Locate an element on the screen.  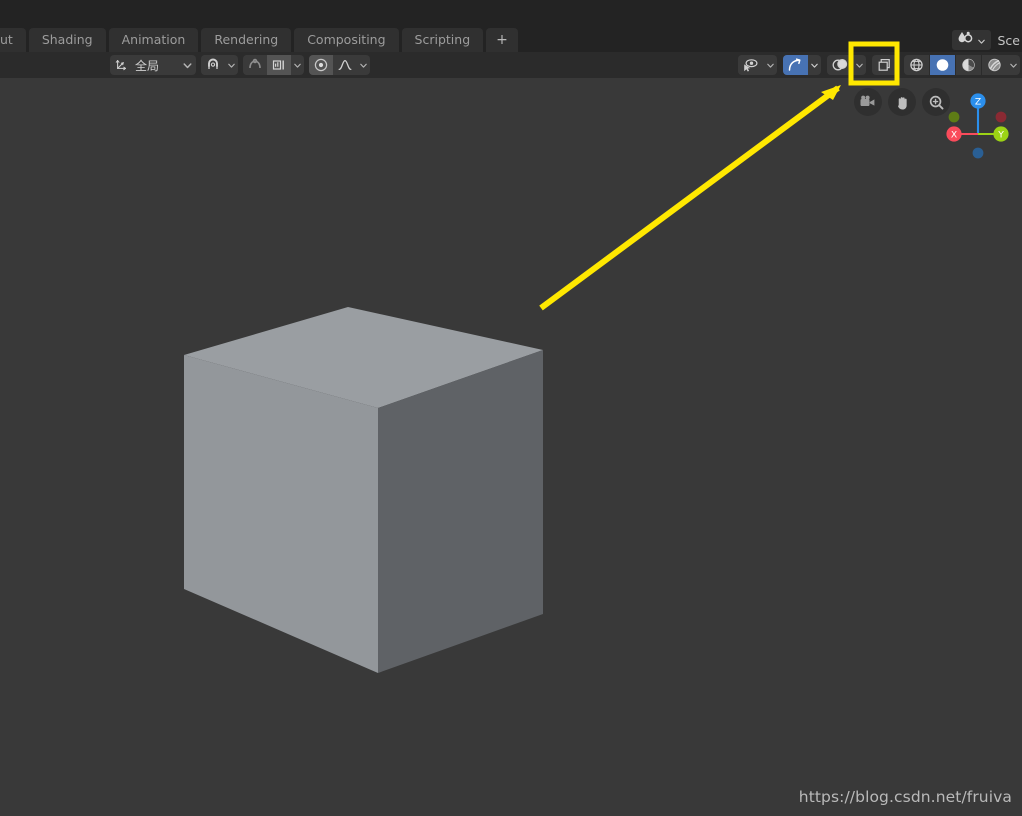
smooth-falloff-icon is located at coordinates (345, 65).